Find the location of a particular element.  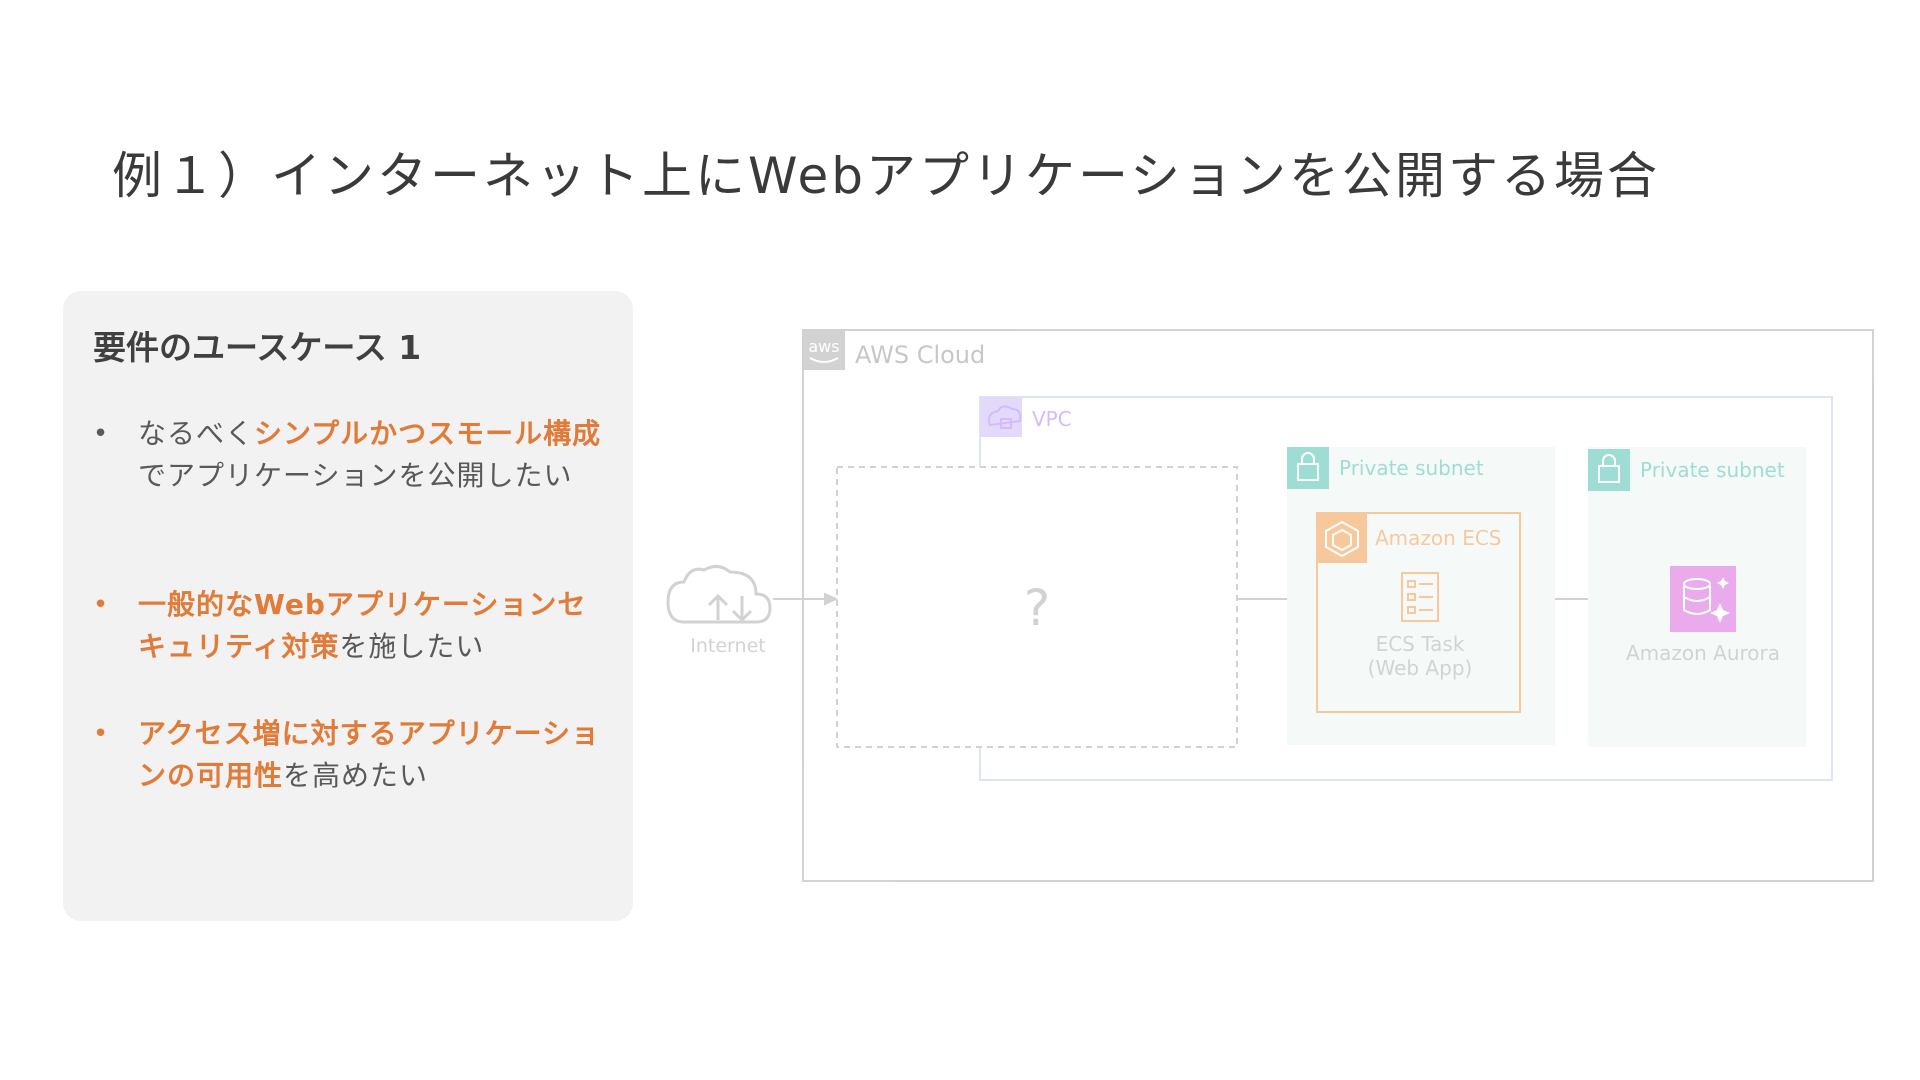

aws-cloud-label: AWS Cloud is located at coordinates (920, 355).